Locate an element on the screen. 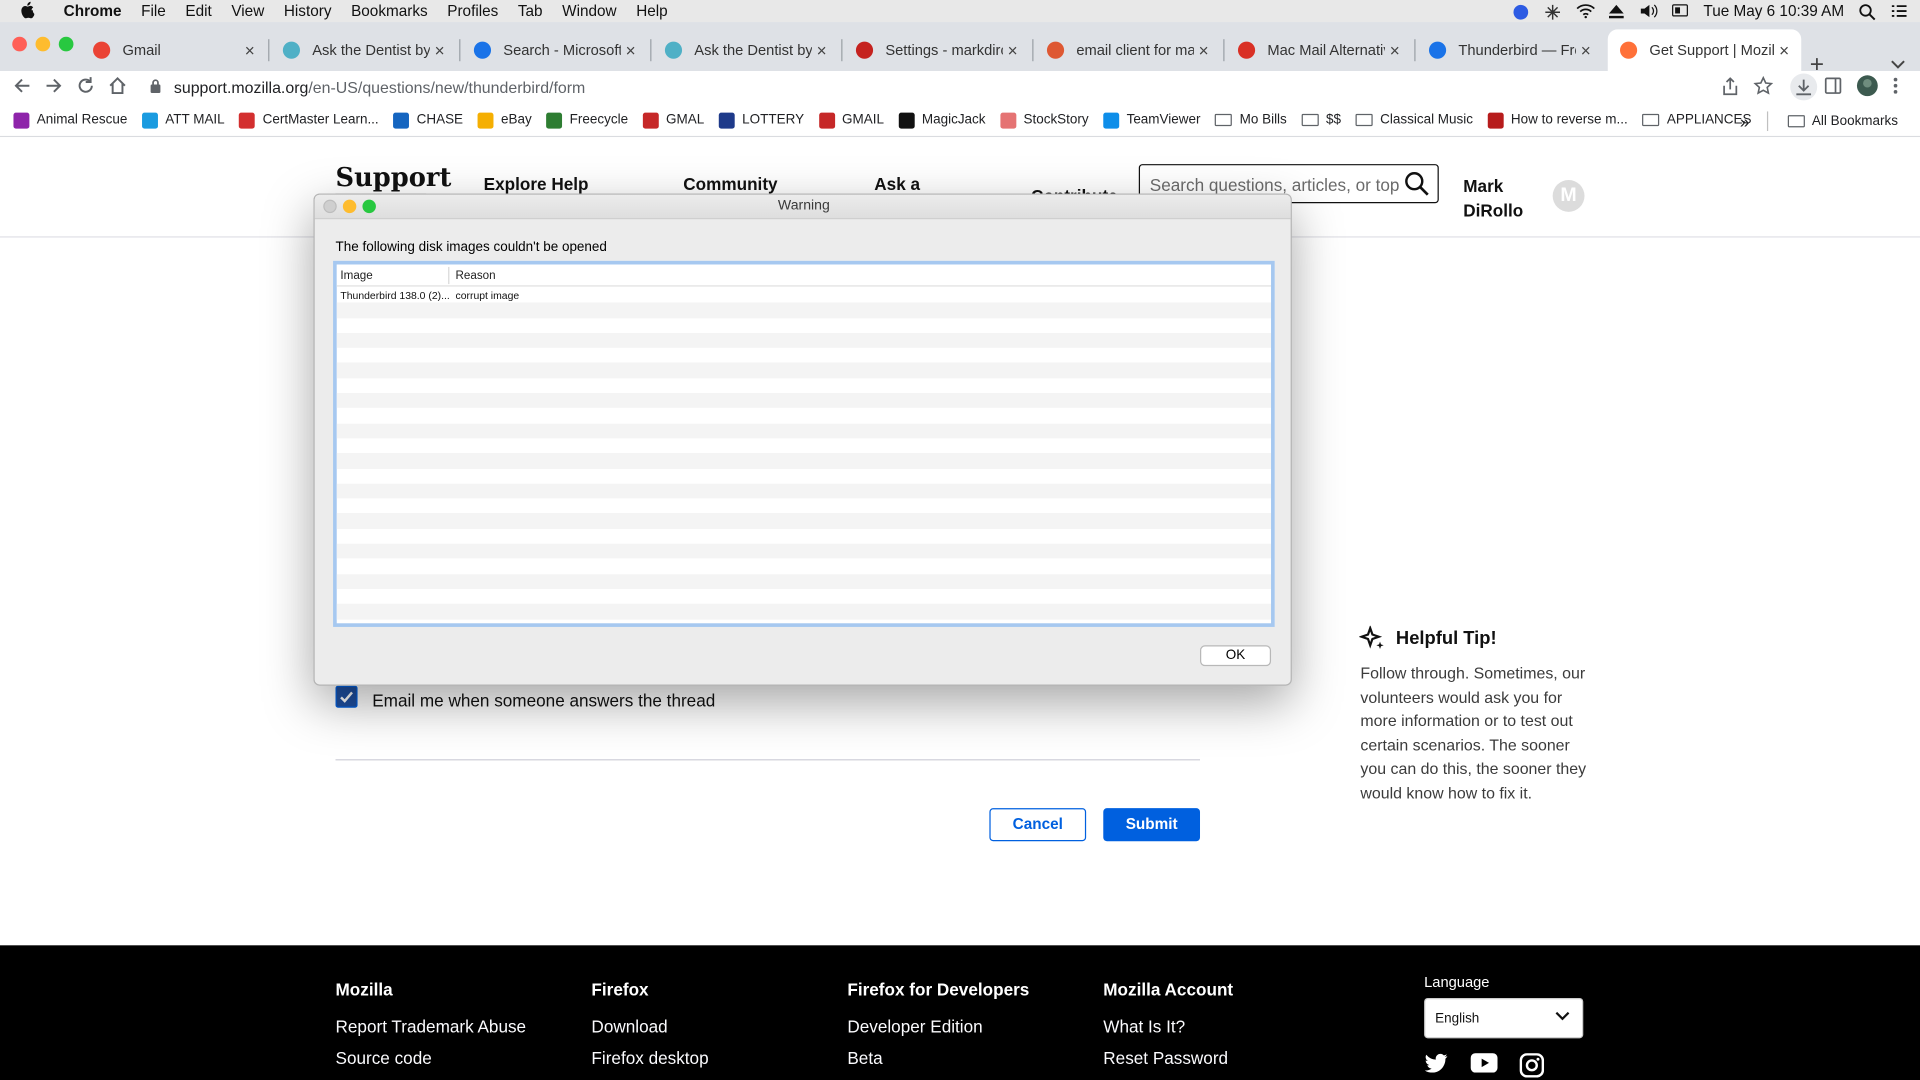  zoom-status-icon is located at coordinates (1520, 12).